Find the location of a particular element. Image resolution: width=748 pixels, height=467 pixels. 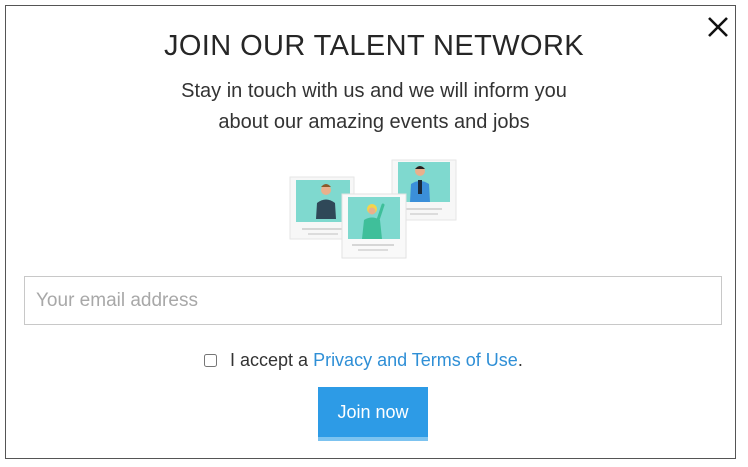

consent-text: I accept a is located at coordinates (272, 359).